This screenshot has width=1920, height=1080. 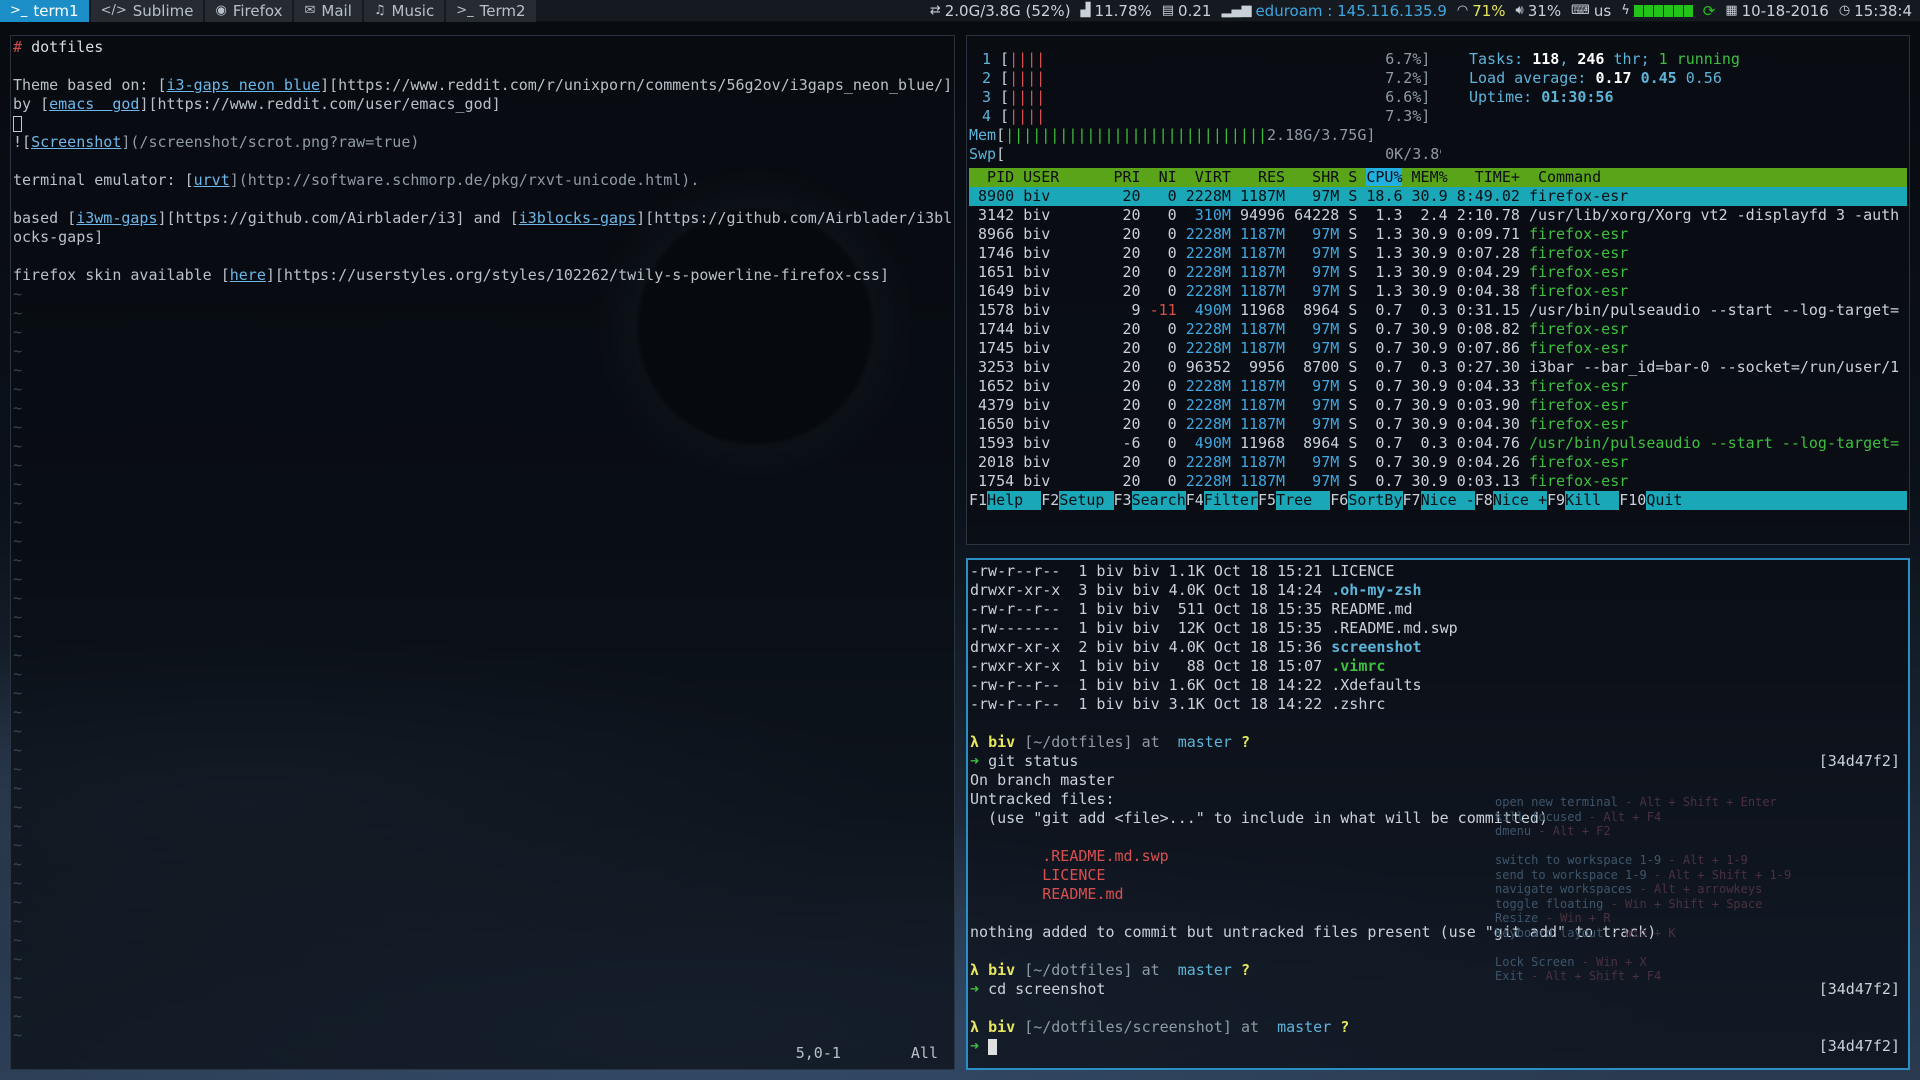 What do you see at coordinates (978, 500) in the screenshot?
I see `fkey-f1: F1` at bounding box center [978, 500].